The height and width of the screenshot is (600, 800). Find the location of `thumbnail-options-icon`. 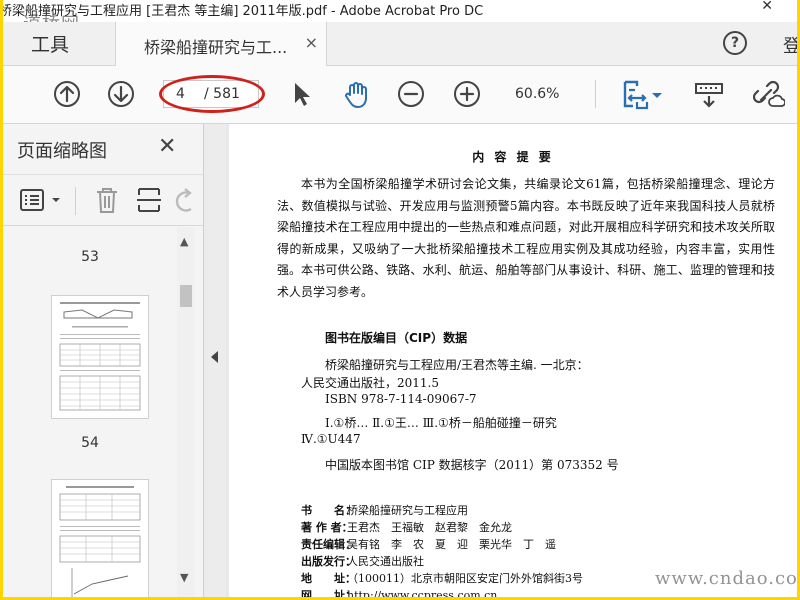

thumbnail-options-icon is located at coordinates (34, 201).